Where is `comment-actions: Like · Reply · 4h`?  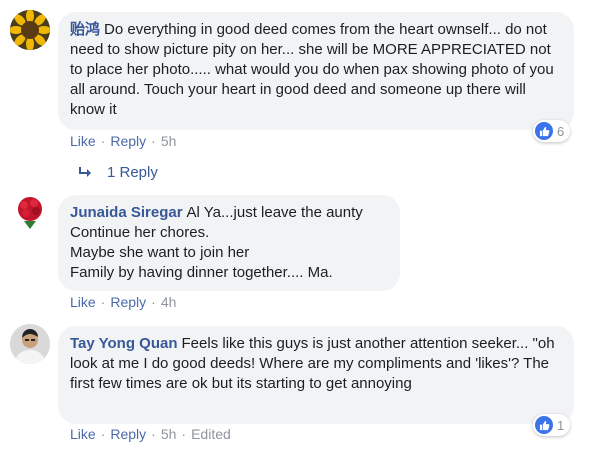 comment-actions: Like · Reply · 4h is located at coordinates (123, 302).